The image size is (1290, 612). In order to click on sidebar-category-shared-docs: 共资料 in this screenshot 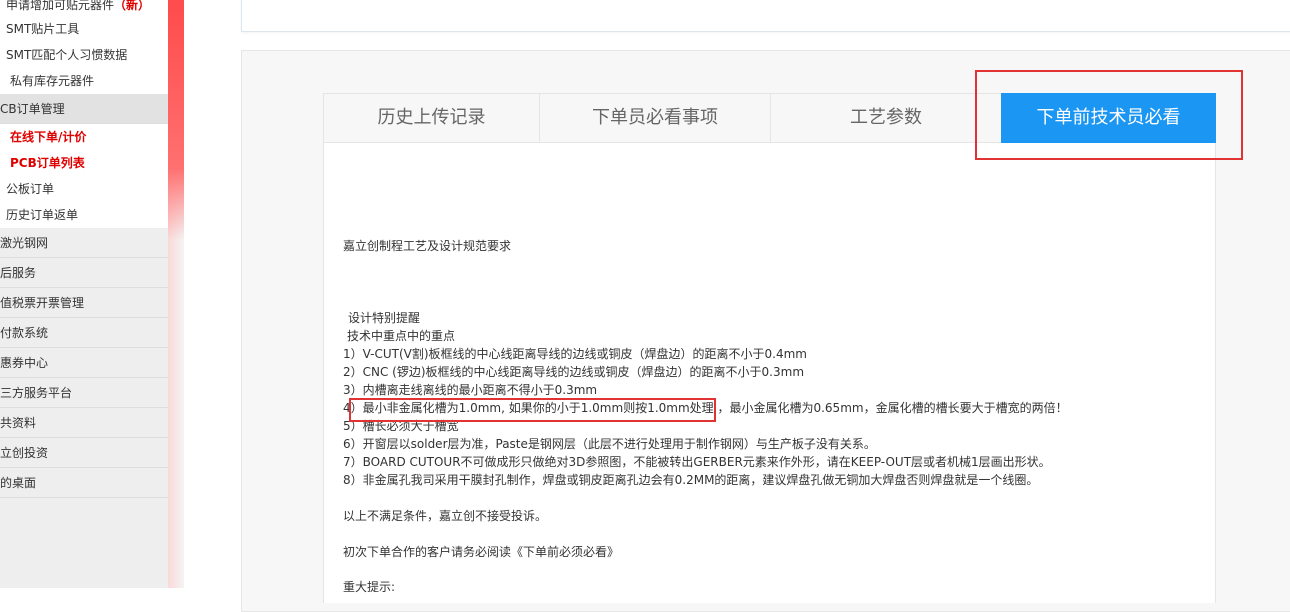, I will do `click(84, 423)`.